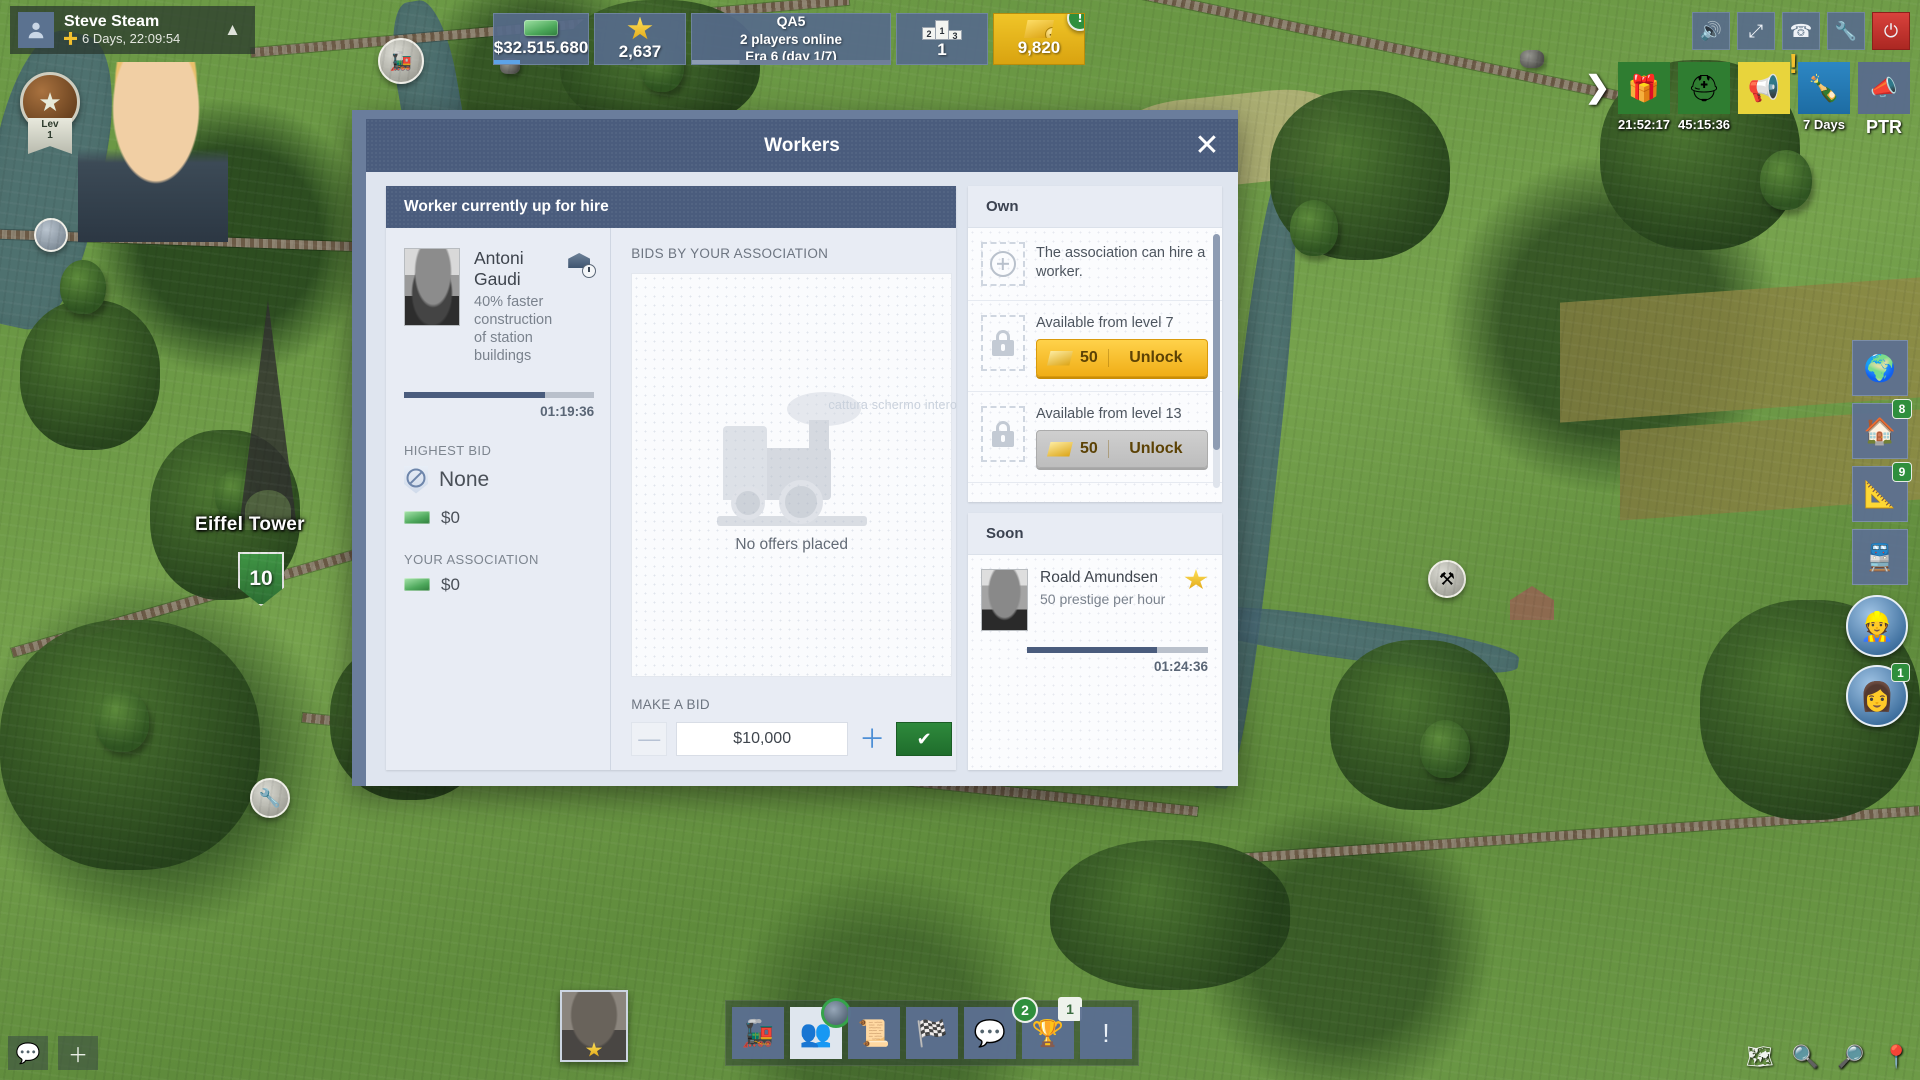 Image resolution: width=1920 pixels, height=1080 pixels. I want to click on bid-confirm-button: ✔, so click(924, 739).